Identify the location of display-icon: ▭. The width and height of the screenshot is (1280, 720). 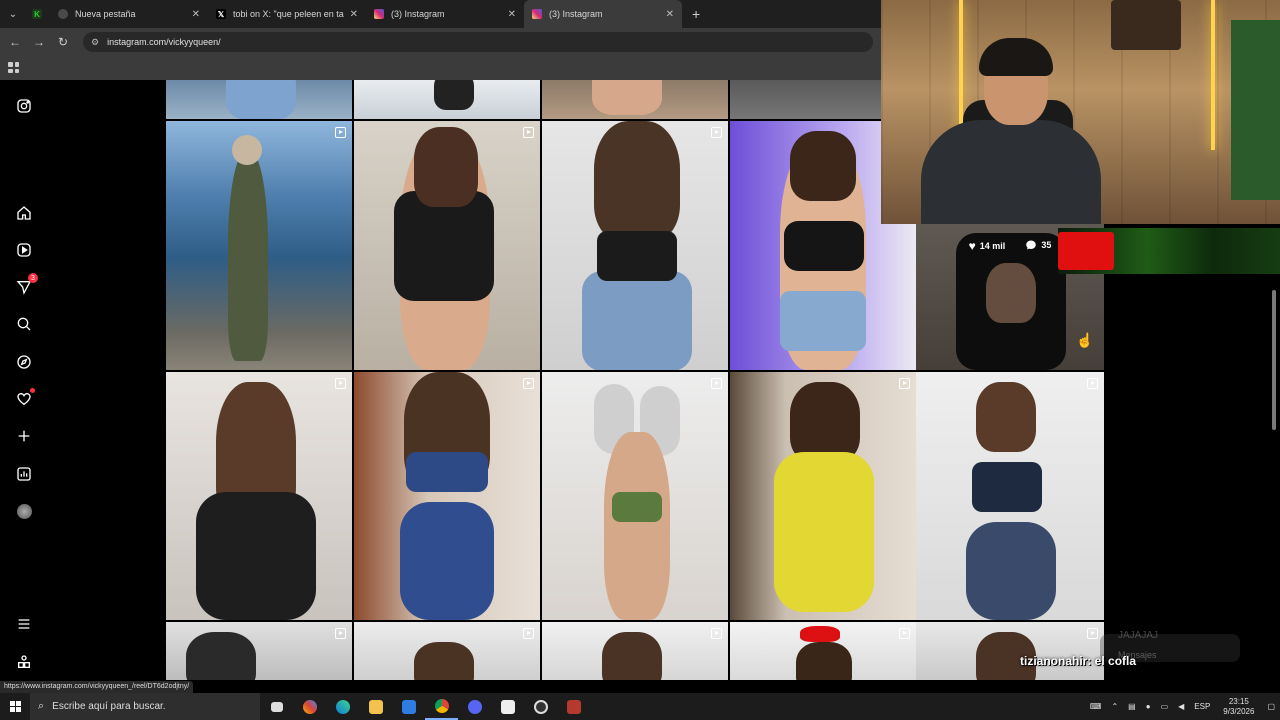
(1165, 706).